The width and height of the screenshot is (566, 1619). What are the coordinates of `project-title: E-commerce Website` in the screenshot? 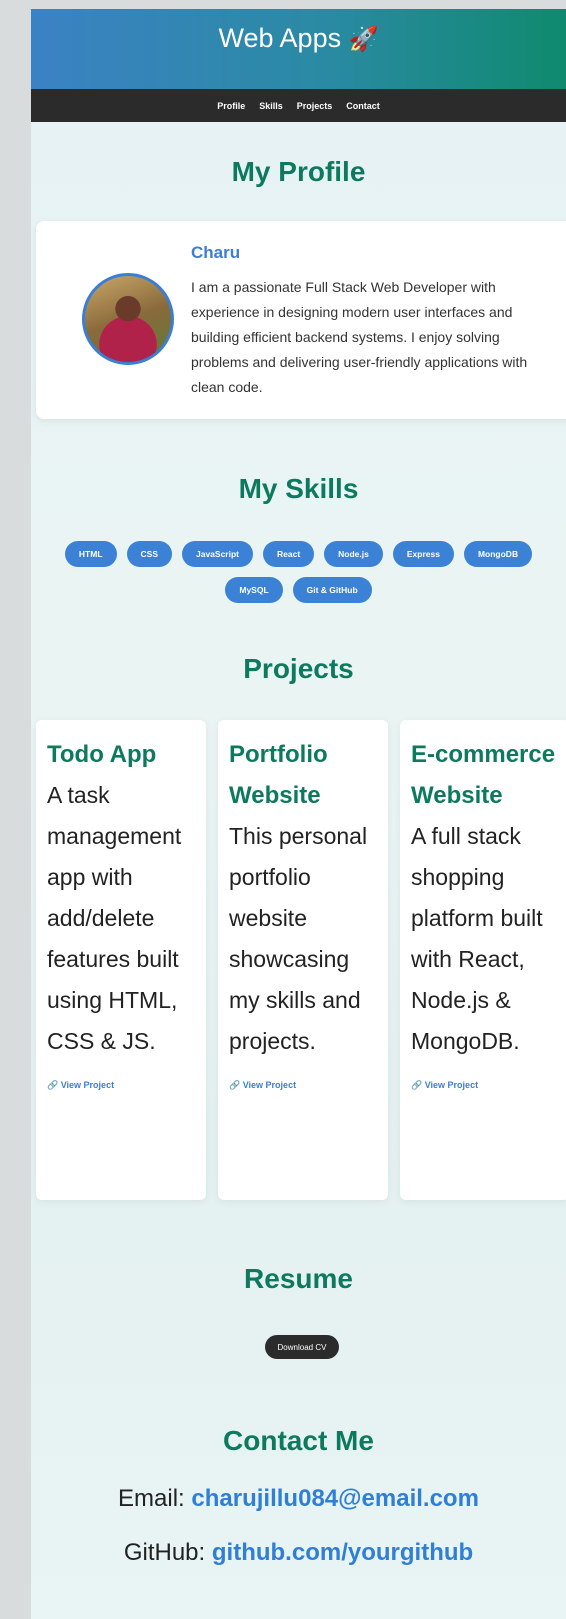 It's located at (483, 775).